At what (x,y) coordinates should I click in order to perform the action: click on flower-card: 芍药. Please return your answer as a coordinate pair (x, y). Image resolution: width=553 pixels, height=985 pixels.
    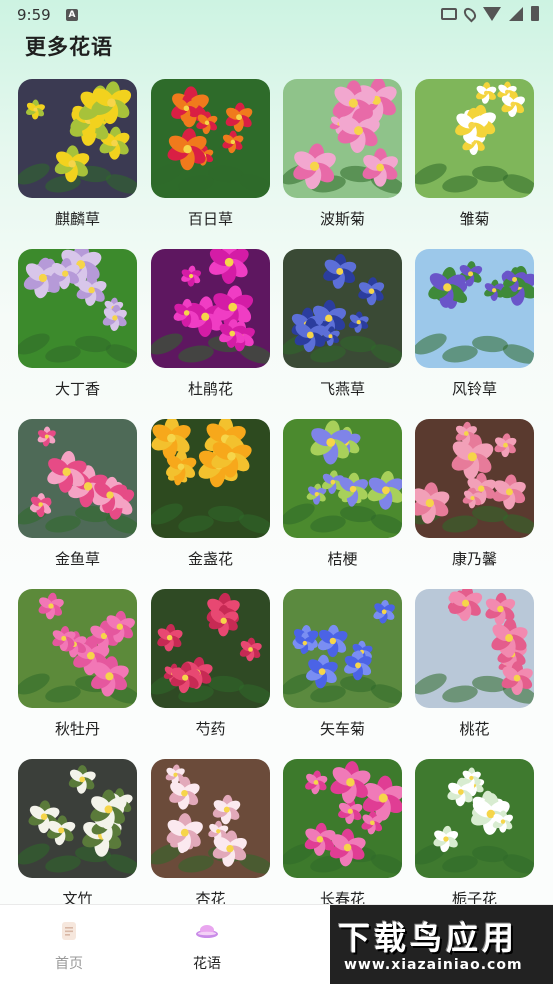
    Looking at the image, I should click on (210, 664).